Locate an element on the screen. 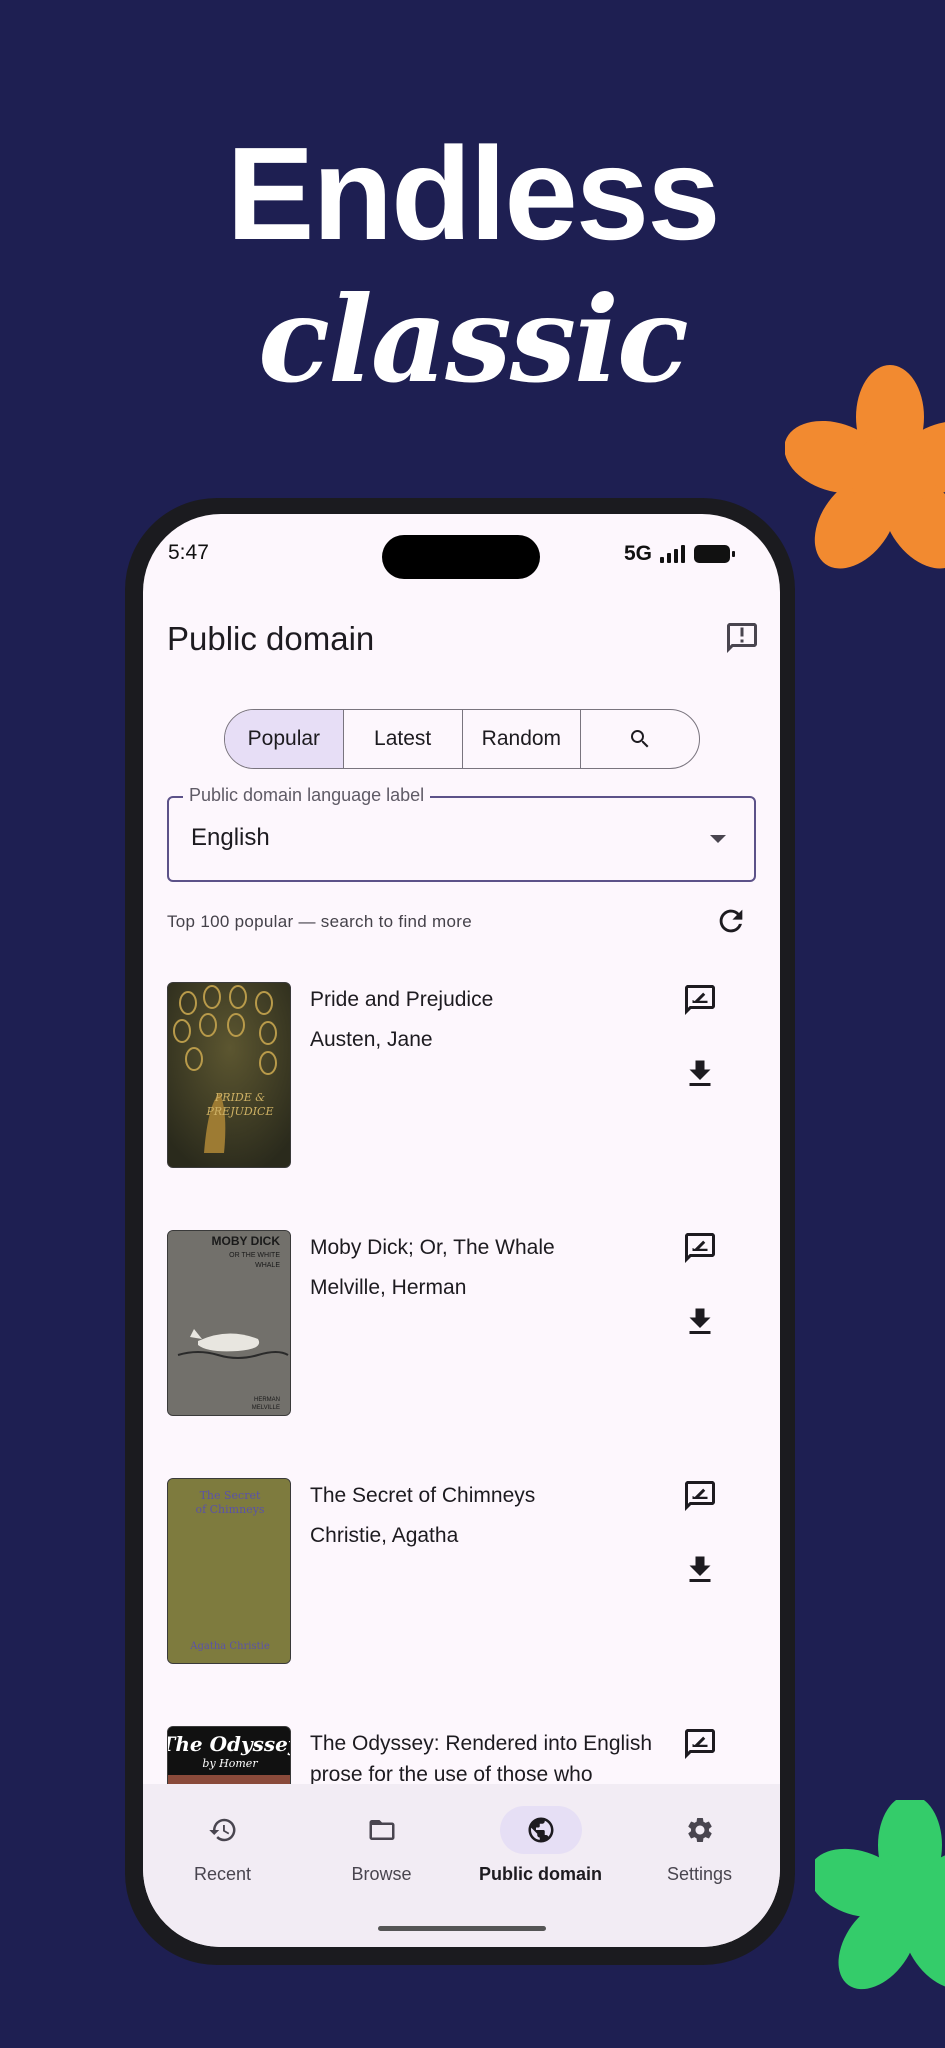 The height and width of the screenshot is (2048, 945). page-title: Public domain is located at coordinates (271, 638).